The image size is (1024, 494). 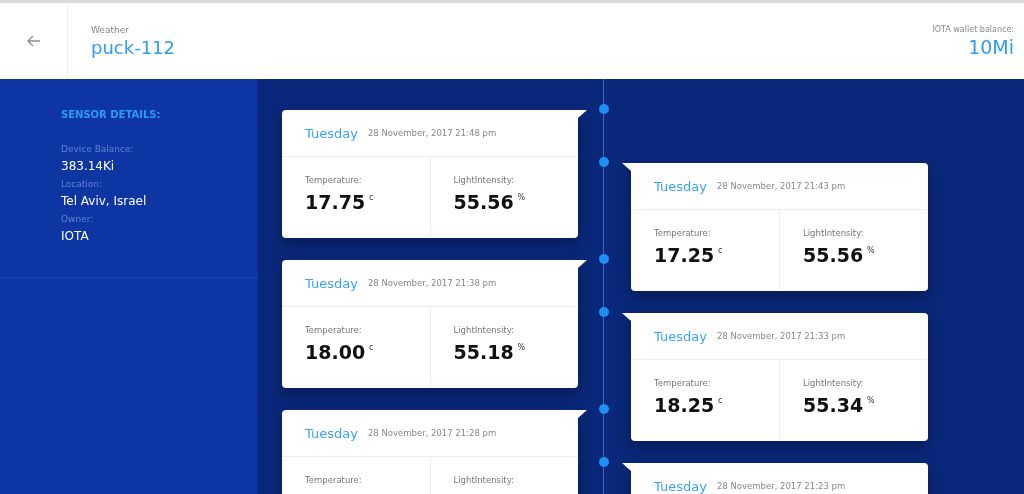 I want to click on device-title: puck-112, so click(x=133, y=47).